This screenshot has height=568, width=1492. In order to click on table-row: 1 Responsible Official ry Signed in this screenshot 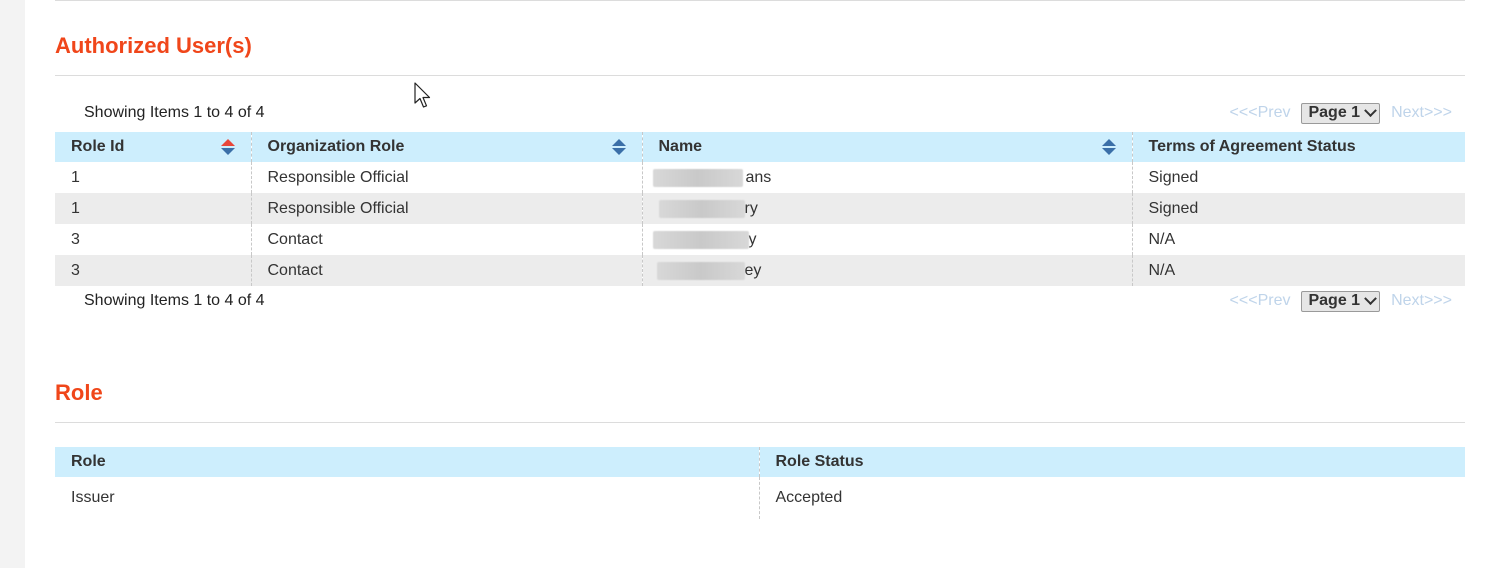, I will do `click(760, 208)`.